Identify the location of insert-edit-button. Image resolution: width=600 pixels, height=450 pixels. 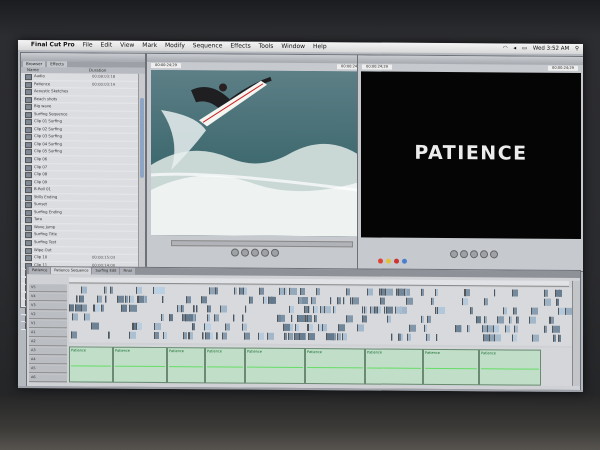
(380, 261).